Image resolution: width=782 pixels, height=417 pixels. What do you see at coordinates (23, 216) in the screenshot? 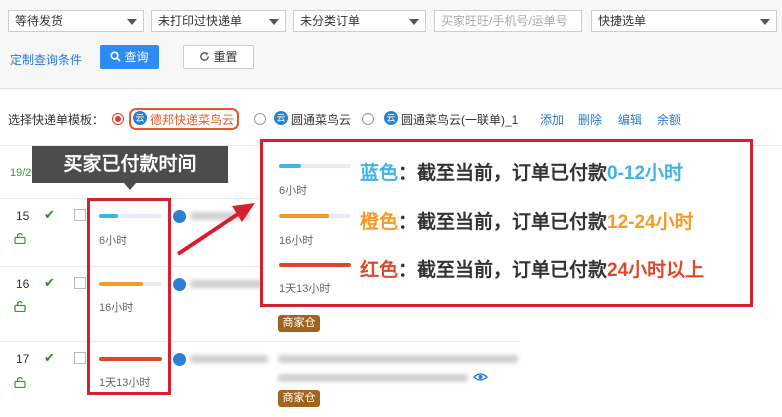
I see `row-number: 15` at bounding box center [23, 216].